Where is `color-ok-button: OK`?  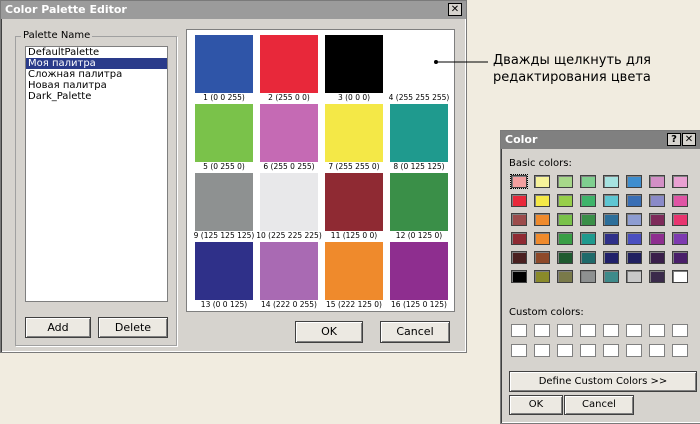 color-ok-button: OK is located at coordinates (536, 405).